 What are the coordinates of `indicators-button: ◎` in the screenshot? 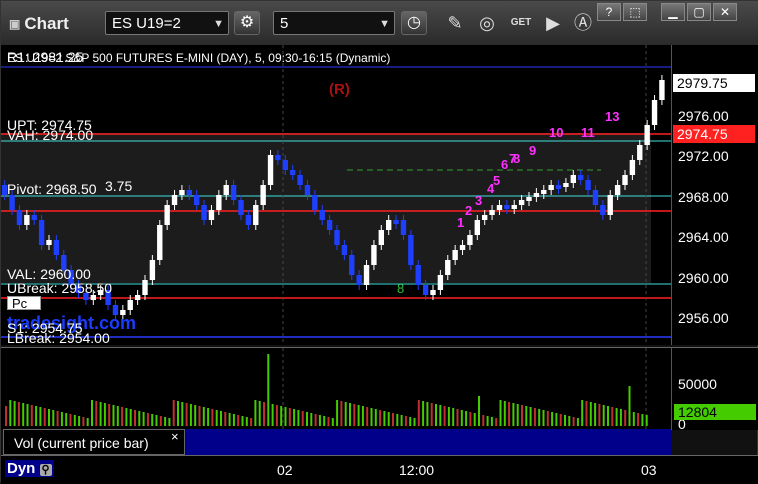 It's located at (487, 23).